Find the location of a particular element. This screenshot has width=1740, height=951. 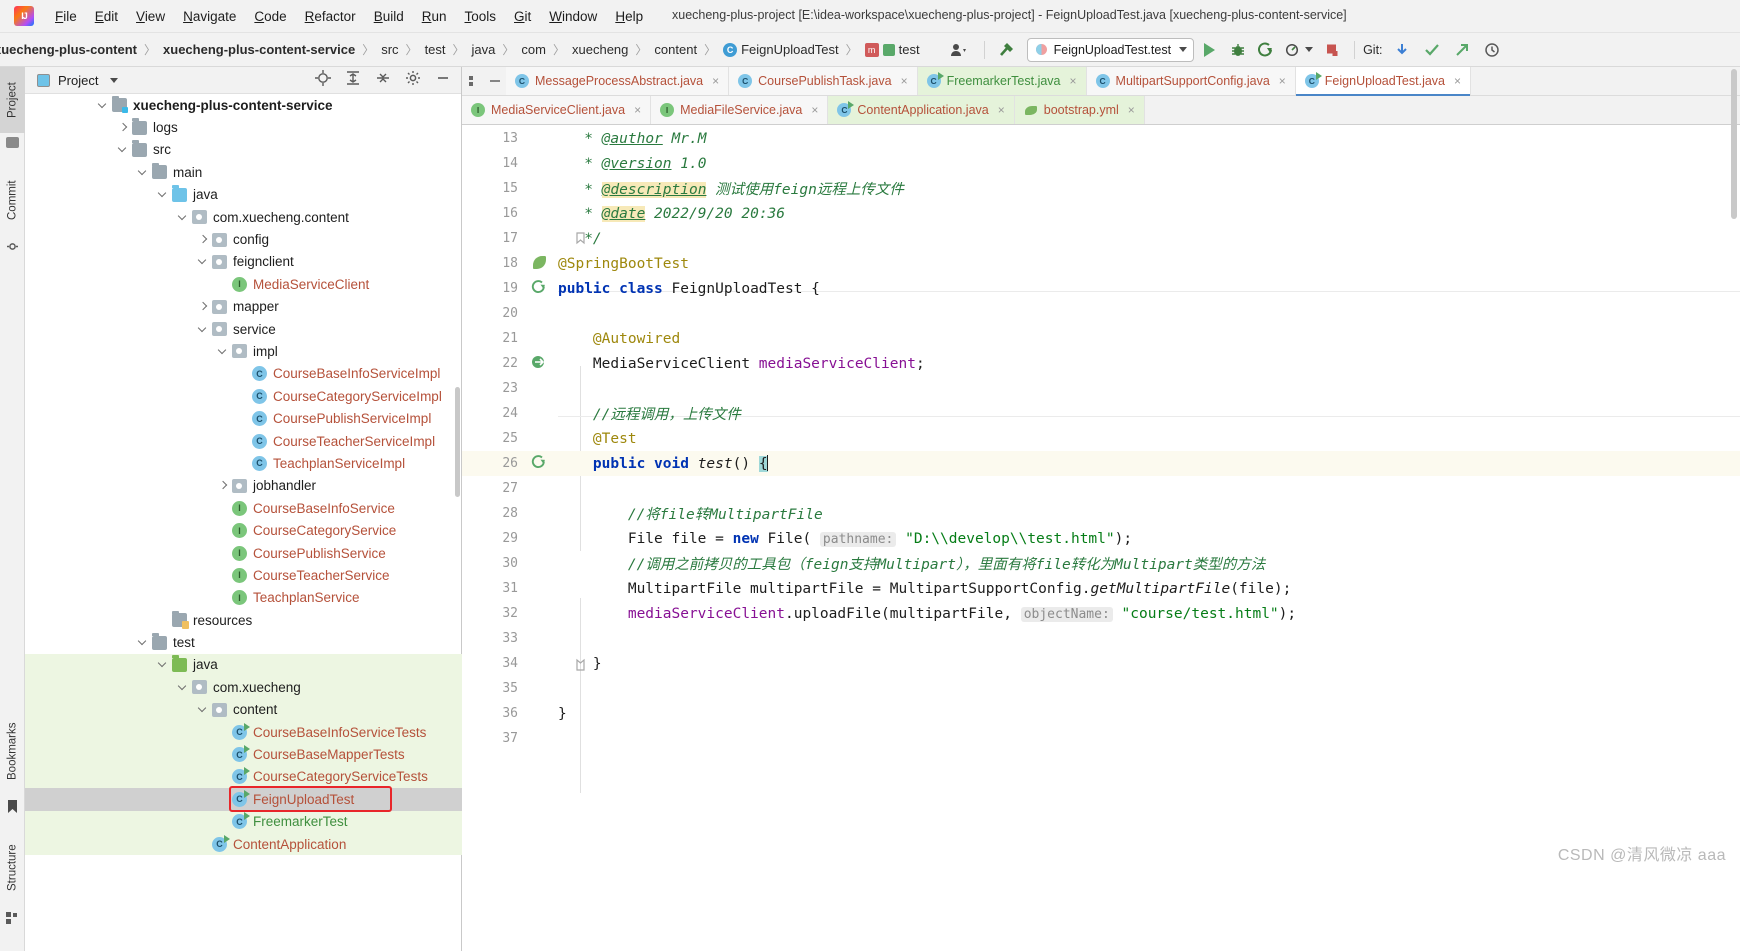

debug-button is located at coordinates (1238, 50).